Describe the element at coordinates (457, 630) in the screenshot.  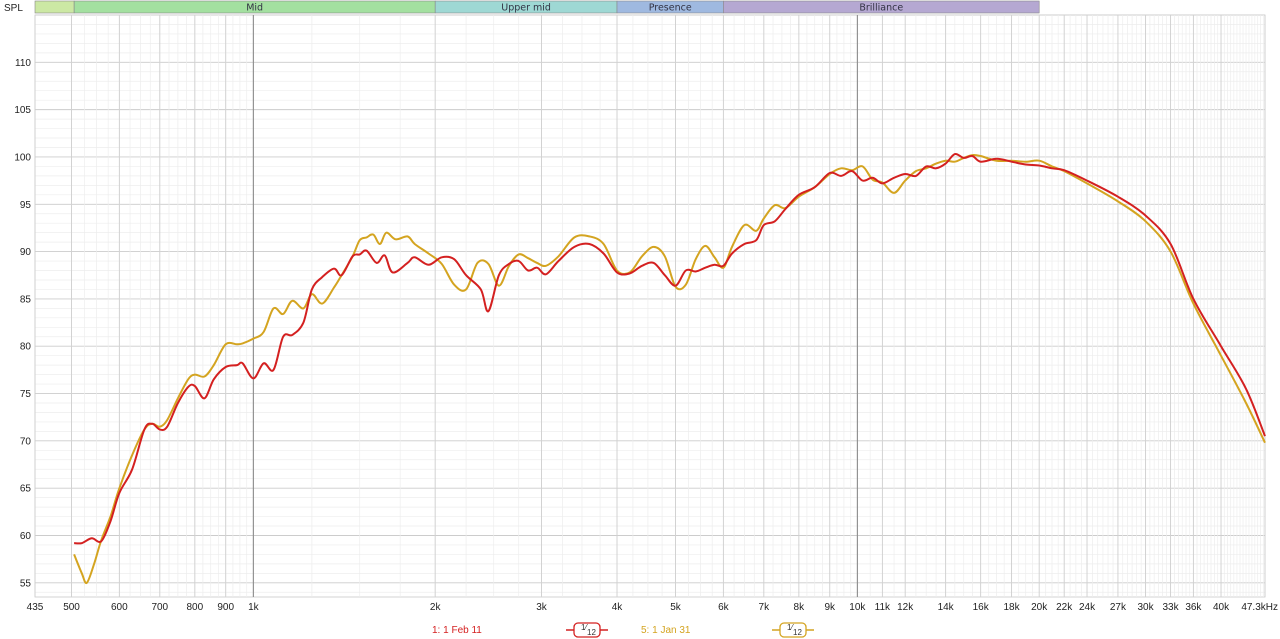
I see `legend-label-0: 1: 1 Feb 11` at that location.